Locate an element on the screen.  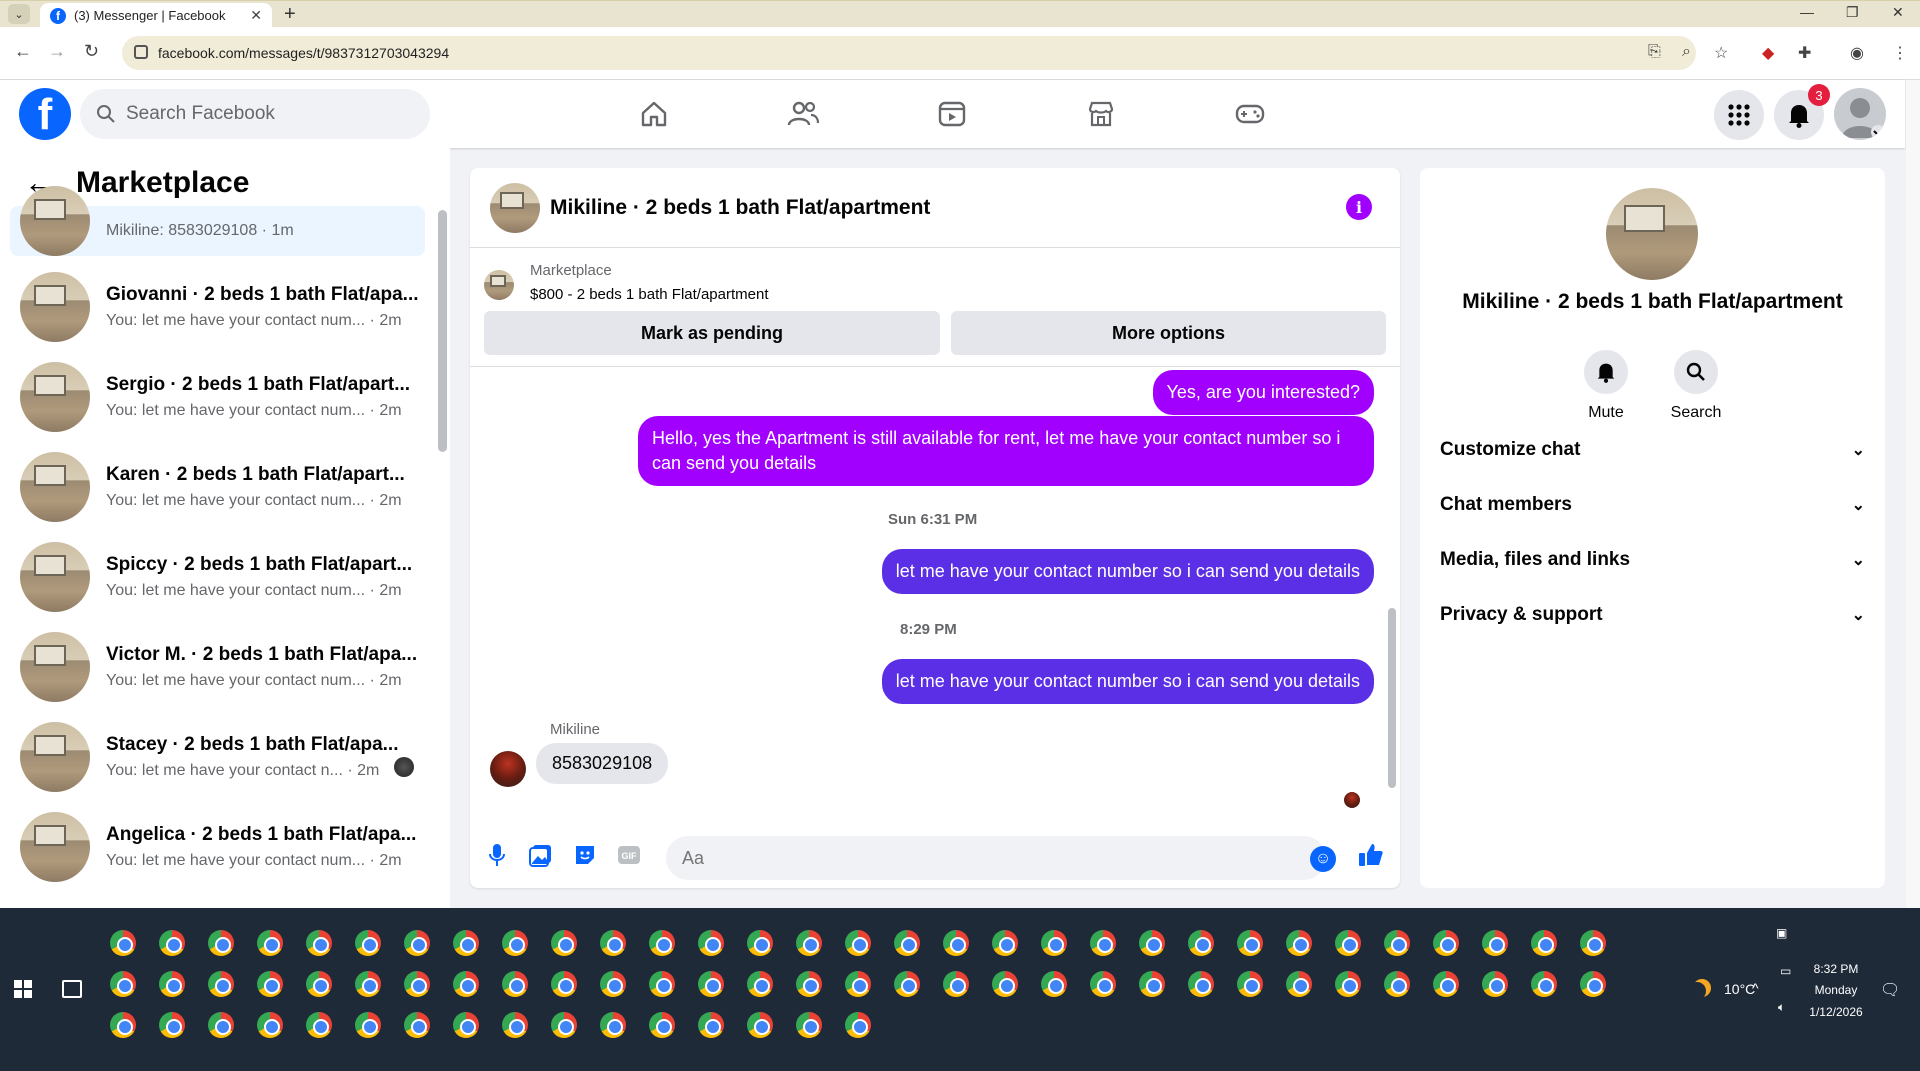
profile-icon: ◉ is located at coordinates (1857, 53).